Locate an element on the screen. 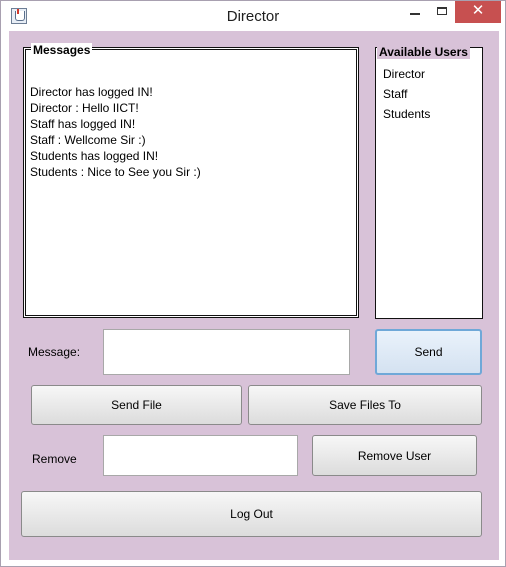 Image resolution: width=506 pixels, height=567 pixels. minimize-icon is located at coordinates (415, 14).